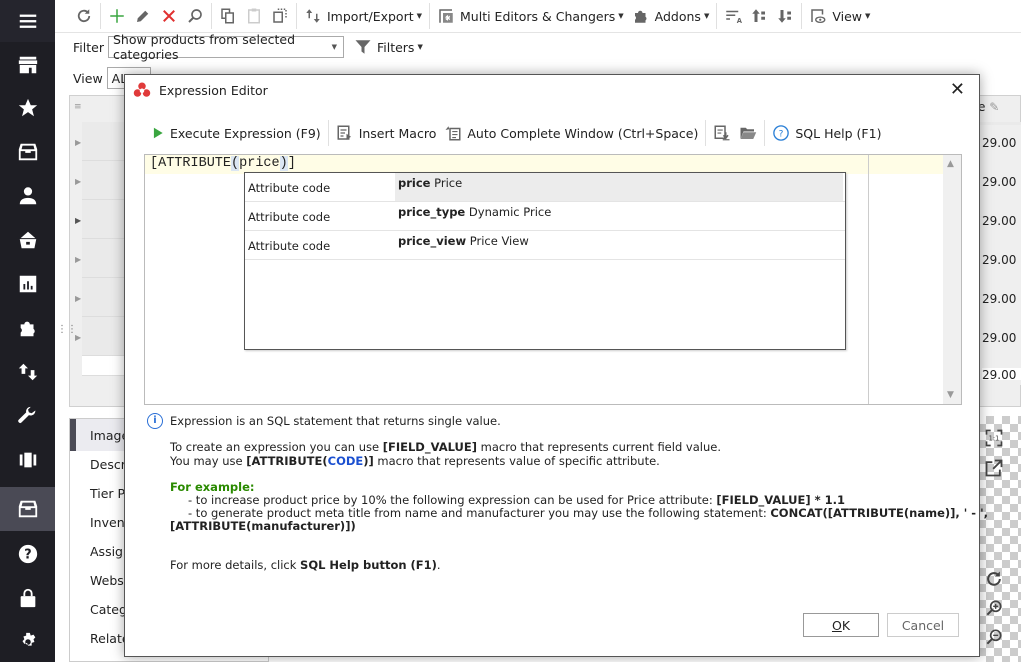 The width and height of the screenshot is (1021, 662). I want to click on nav-catalog-active, so click(27, 509).